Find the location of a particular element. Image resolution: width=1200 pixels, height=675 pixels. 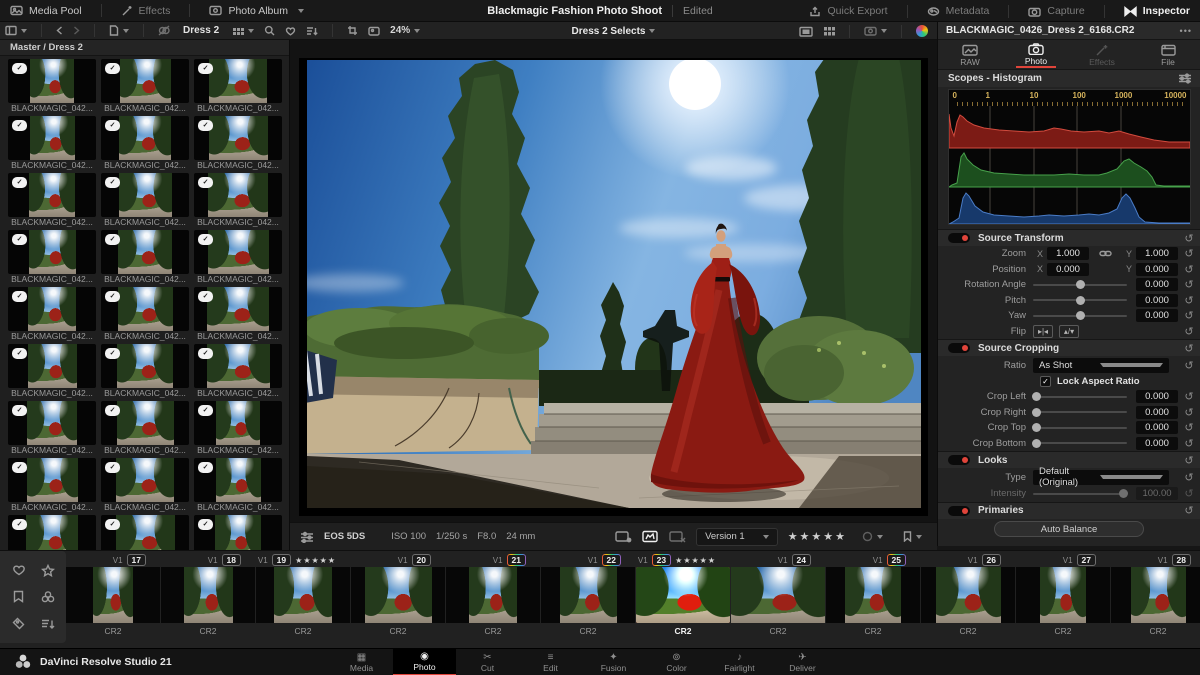

pitch-slider is located at coordinates (1080, 300).